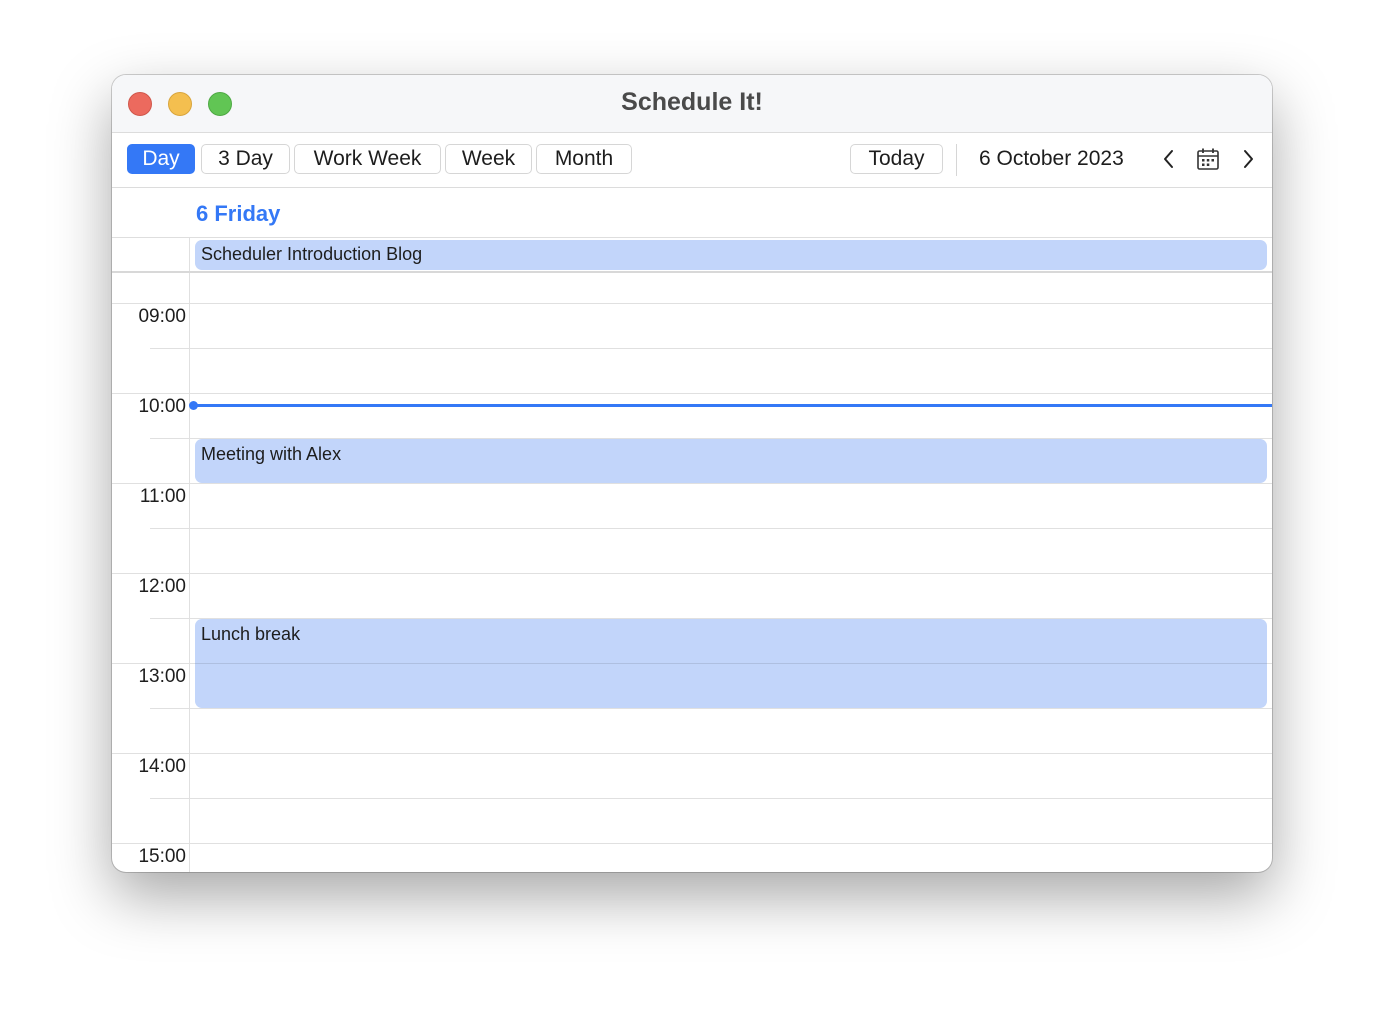  Describe the element at coordinates (1169, 159) in the screenshot. I see `chevron-left-icon` at that location.